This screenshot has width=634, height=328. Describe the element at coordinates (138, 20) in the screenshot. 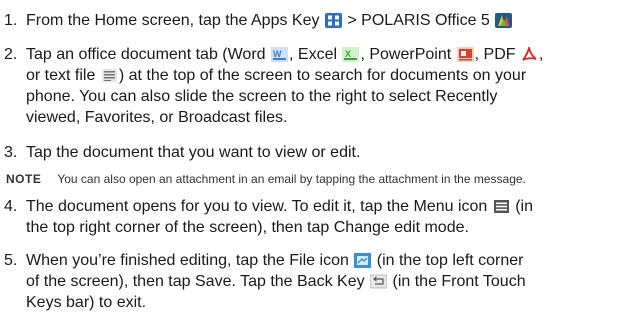

I see `step-text: From the Home screen, tap the` at that location.